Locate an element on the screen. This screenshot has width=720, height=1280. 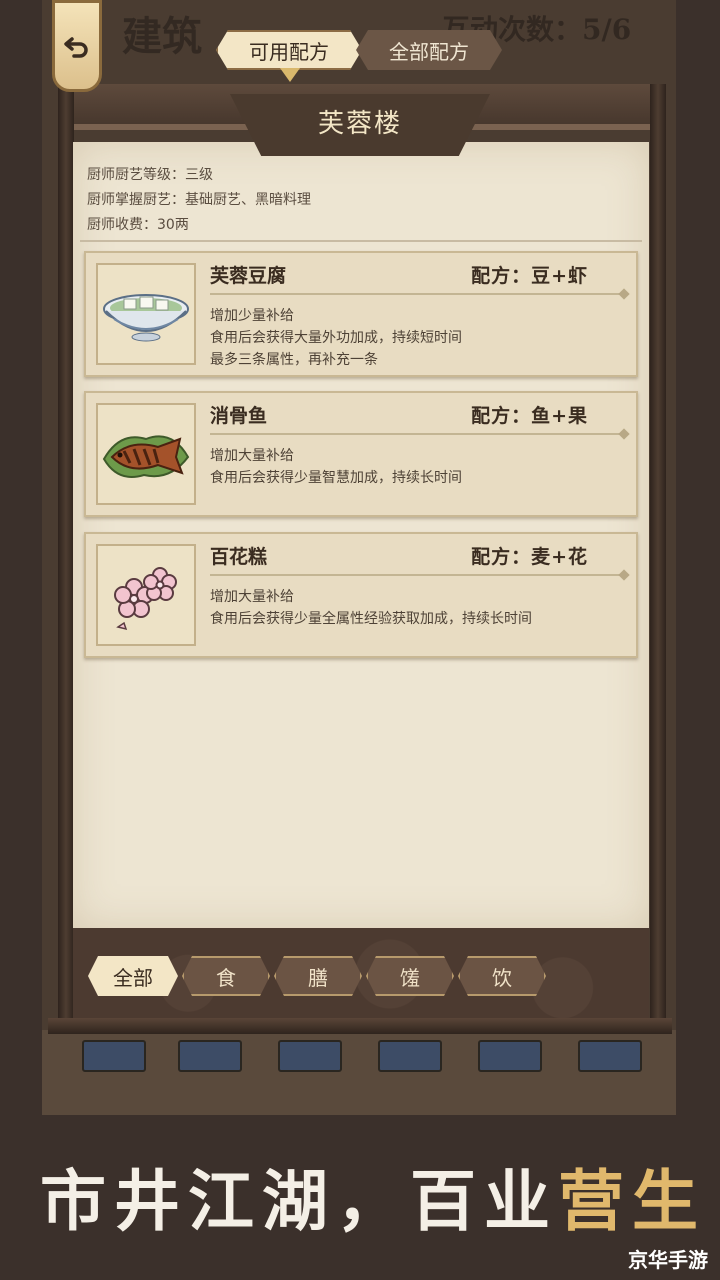
promo-slogan: 市井江湖，百业营生 is located at coordinates (373, 1196).